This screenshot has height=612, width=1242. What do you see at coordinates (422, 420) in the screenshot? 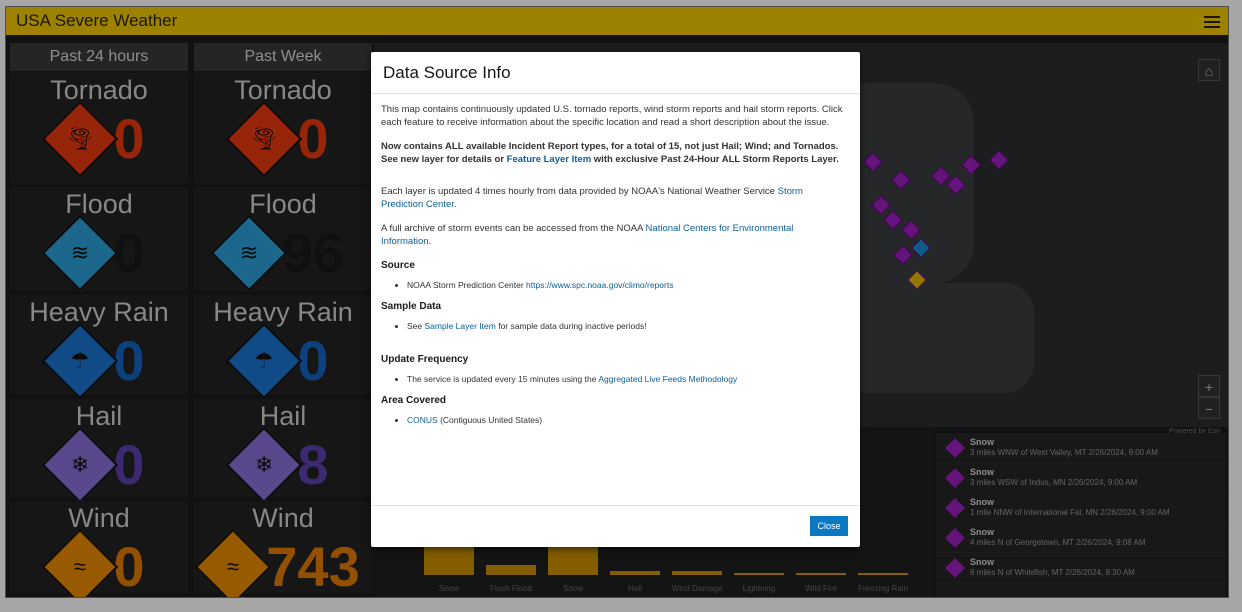
I see `conus-link: CONUS` at bounding box center [422, 420].